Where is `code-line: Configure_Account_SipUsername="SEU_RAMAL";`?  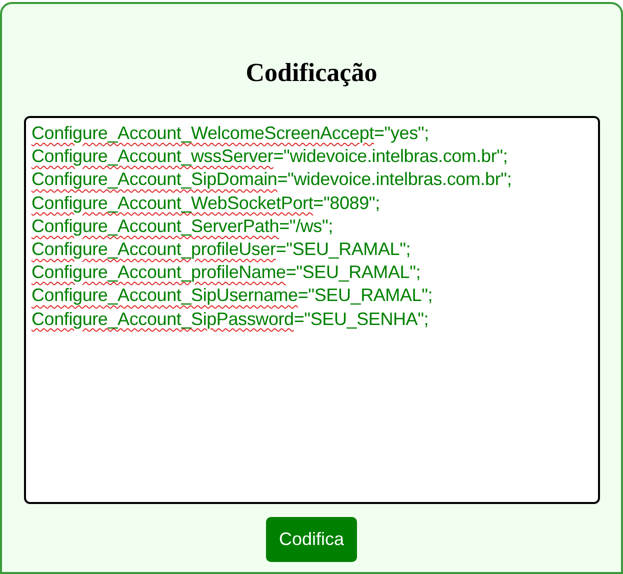
code-line: Configure_Account_SipUsername="SEU_RAMAL"; is located at coordinates (233, 296).